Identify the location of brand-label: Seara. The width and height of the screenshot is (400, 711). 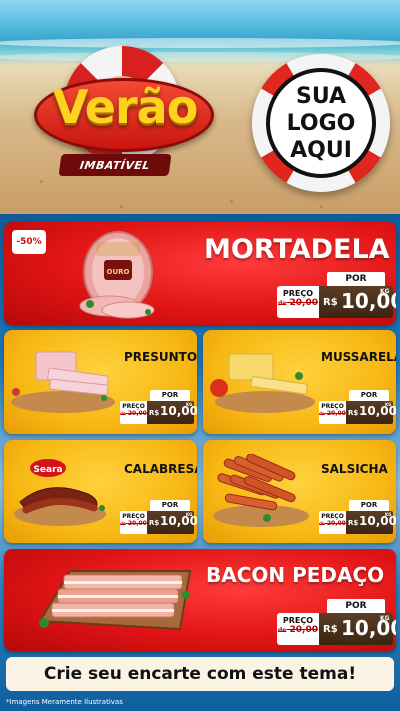
(47, 470).